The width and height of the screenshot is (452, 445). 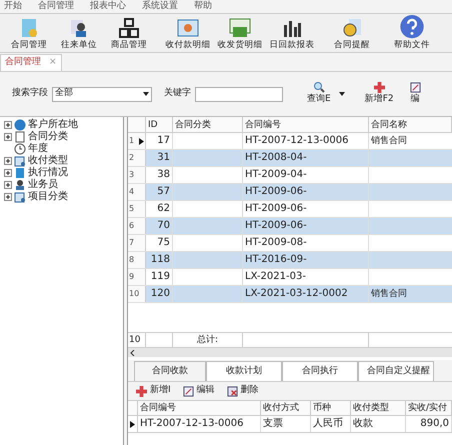 I want to click on row-number-cell: 3, so click(x=137, y=175).